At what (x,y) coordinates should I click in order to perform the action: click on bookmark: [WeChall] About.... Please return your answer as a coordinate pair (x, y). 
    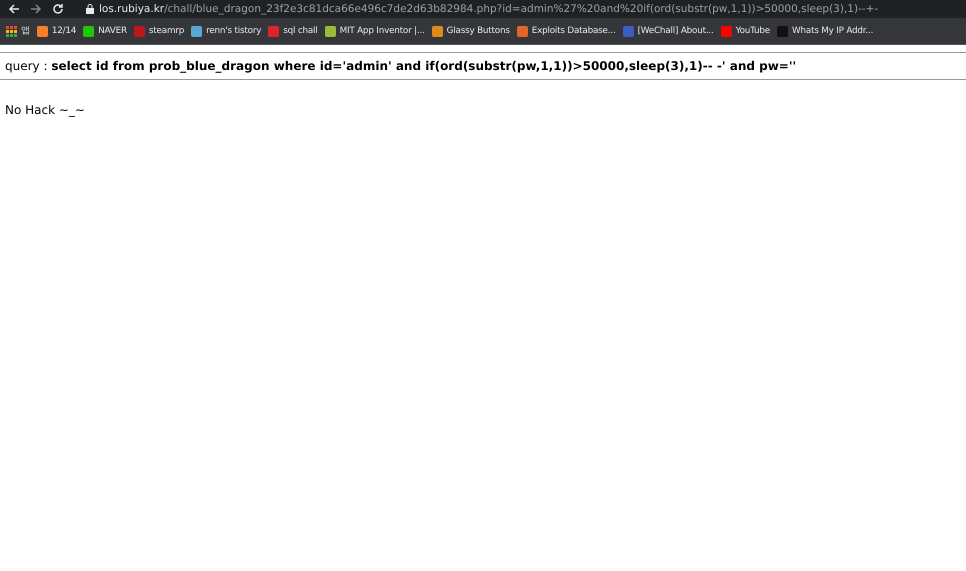
    Looking at the image, I should click on (668, 31).